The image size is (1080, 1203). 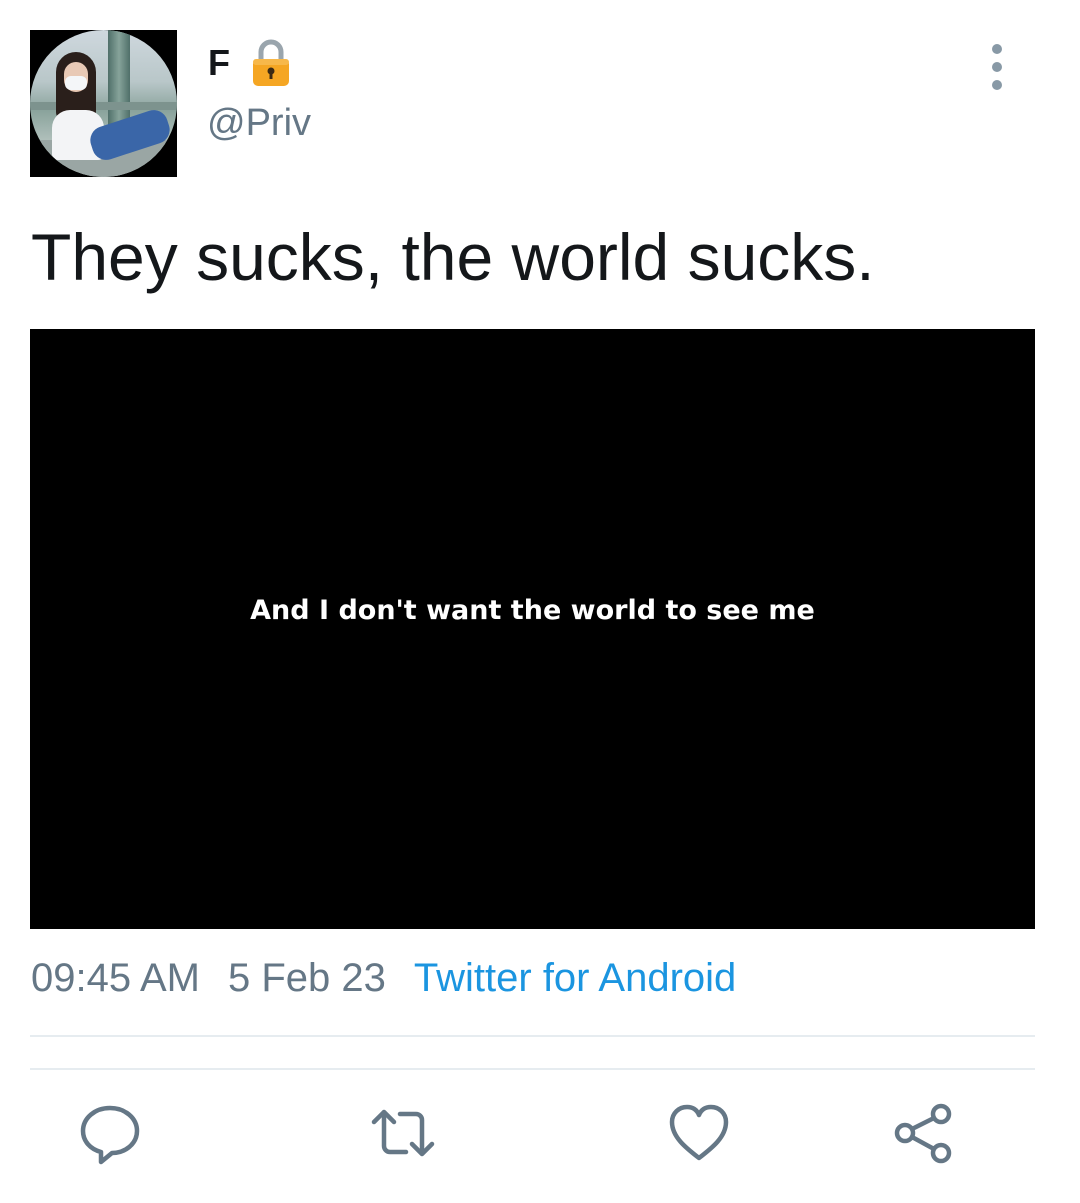 I want to click on user-handle: @Priv, so click(x=259, y=123).